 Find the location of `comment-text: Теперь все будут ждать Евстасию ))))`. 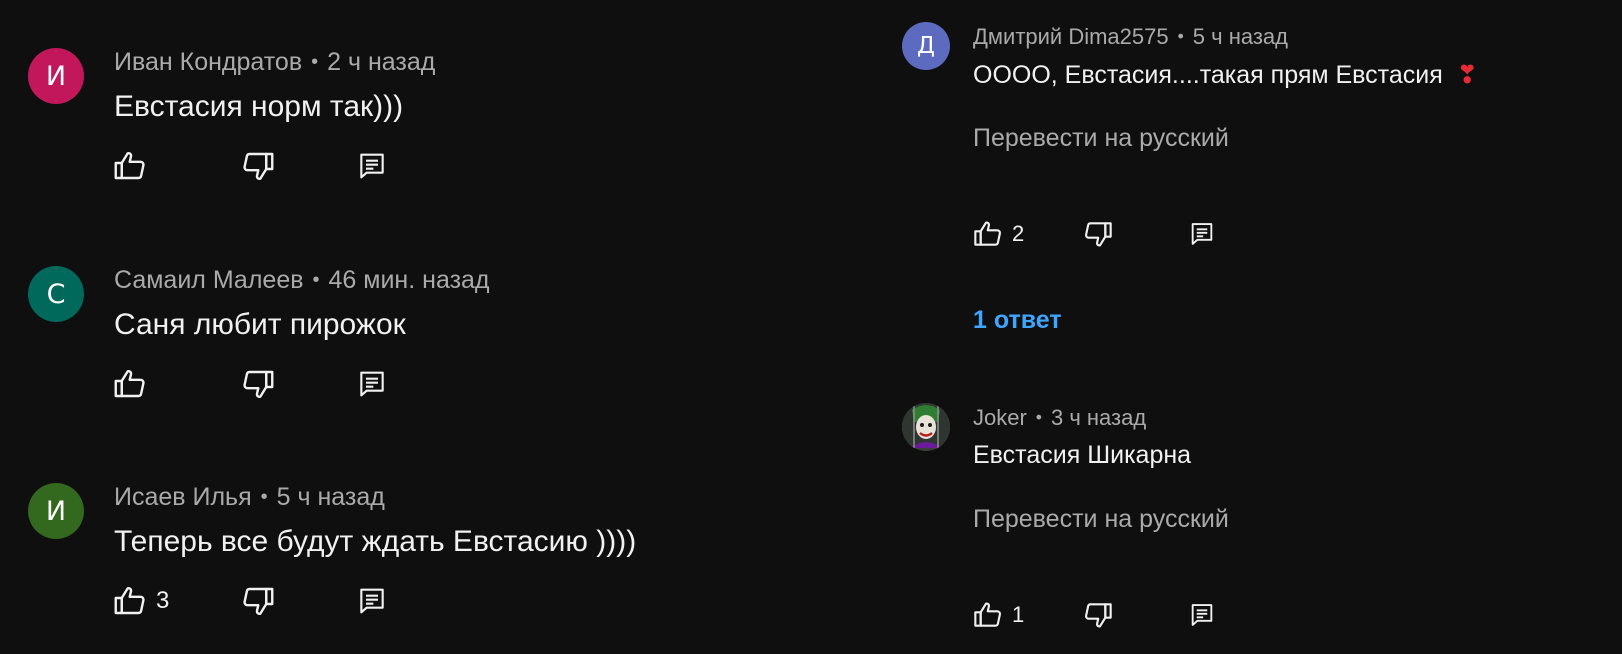

comment-text: Теперь все будут ждать Евстасию )))) is located at coordinates (375, 541).